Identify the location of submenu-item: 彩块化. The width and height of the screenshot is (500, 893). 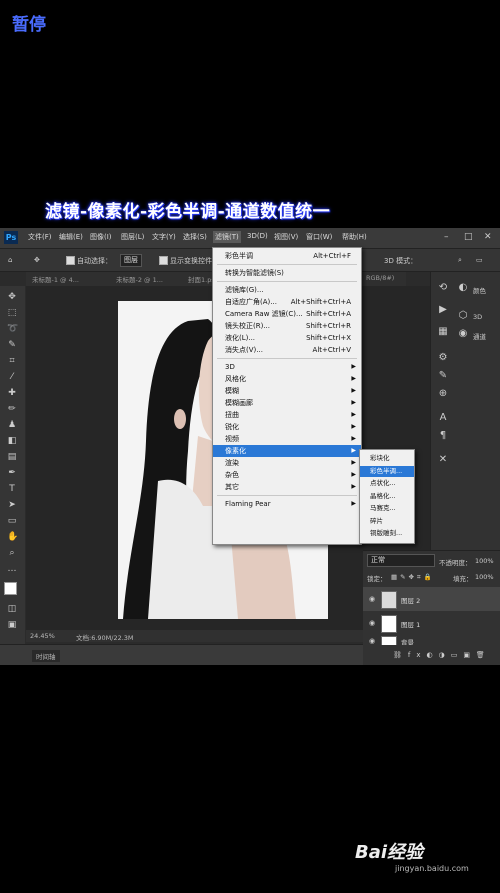
(387, 458).